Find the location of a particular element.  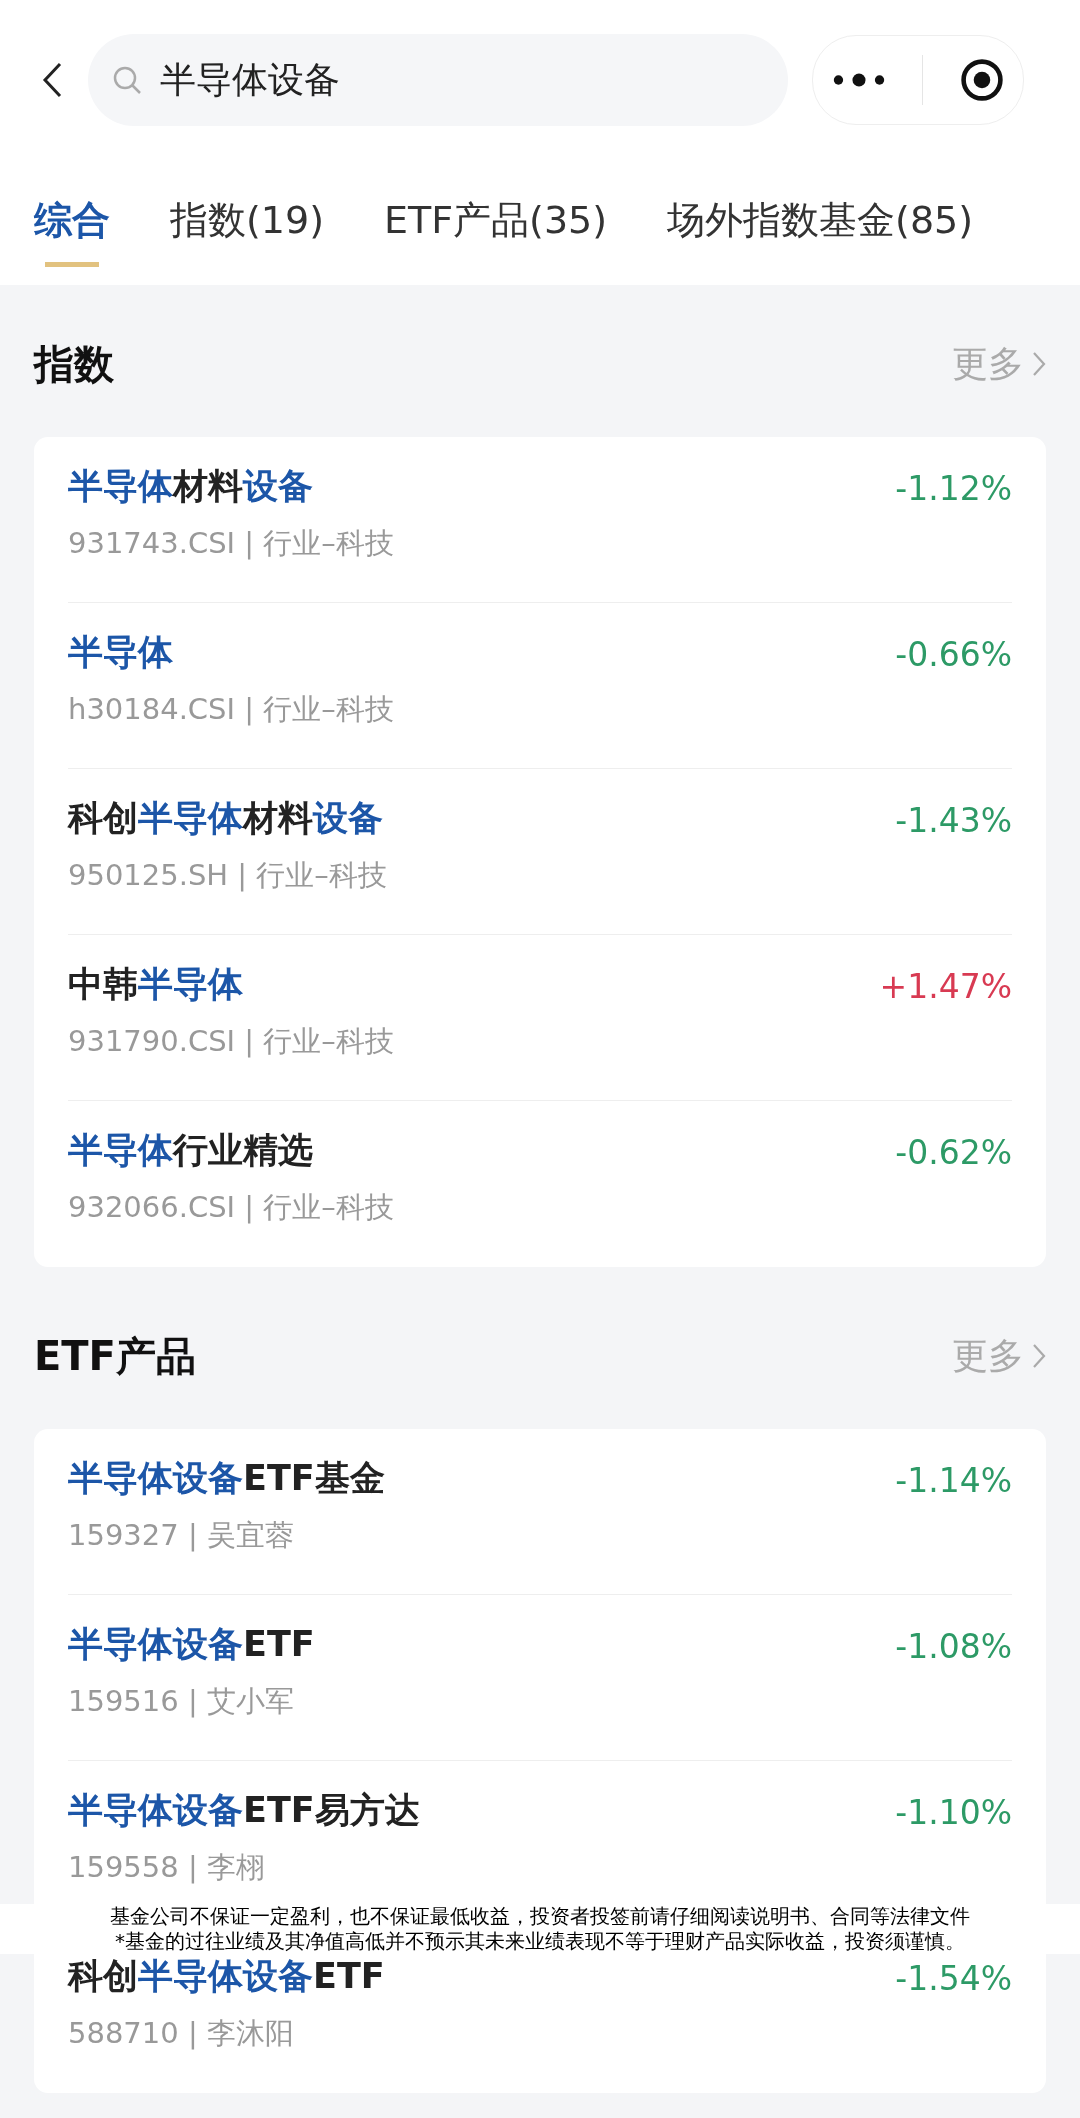

item-name: 半导体设备ETF is located at coordinates (191, 1644).